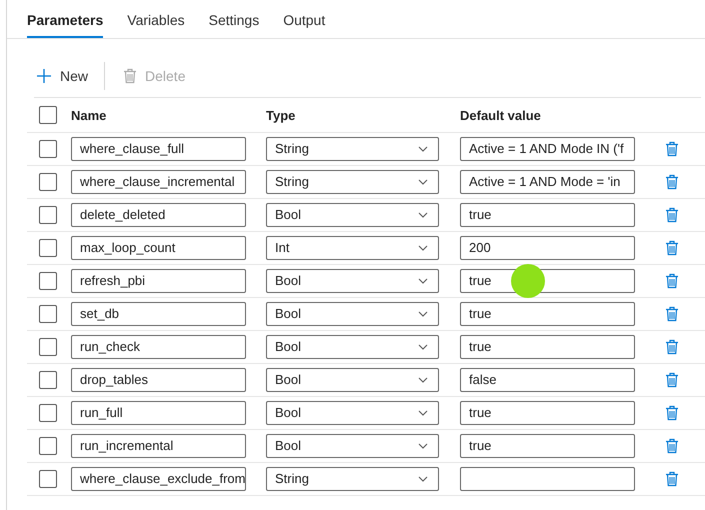 This screenshot has width=705, height=510. Describe the element at coordinates (158, 215) in the screenshot. I see `name-field: delete_deleted` at that location.